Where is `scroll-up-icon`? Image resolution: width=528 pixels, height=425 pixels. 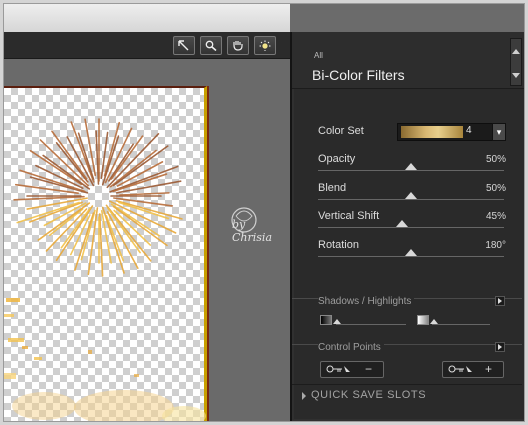
scroll-up-icon is located at coordinates (516, 51).